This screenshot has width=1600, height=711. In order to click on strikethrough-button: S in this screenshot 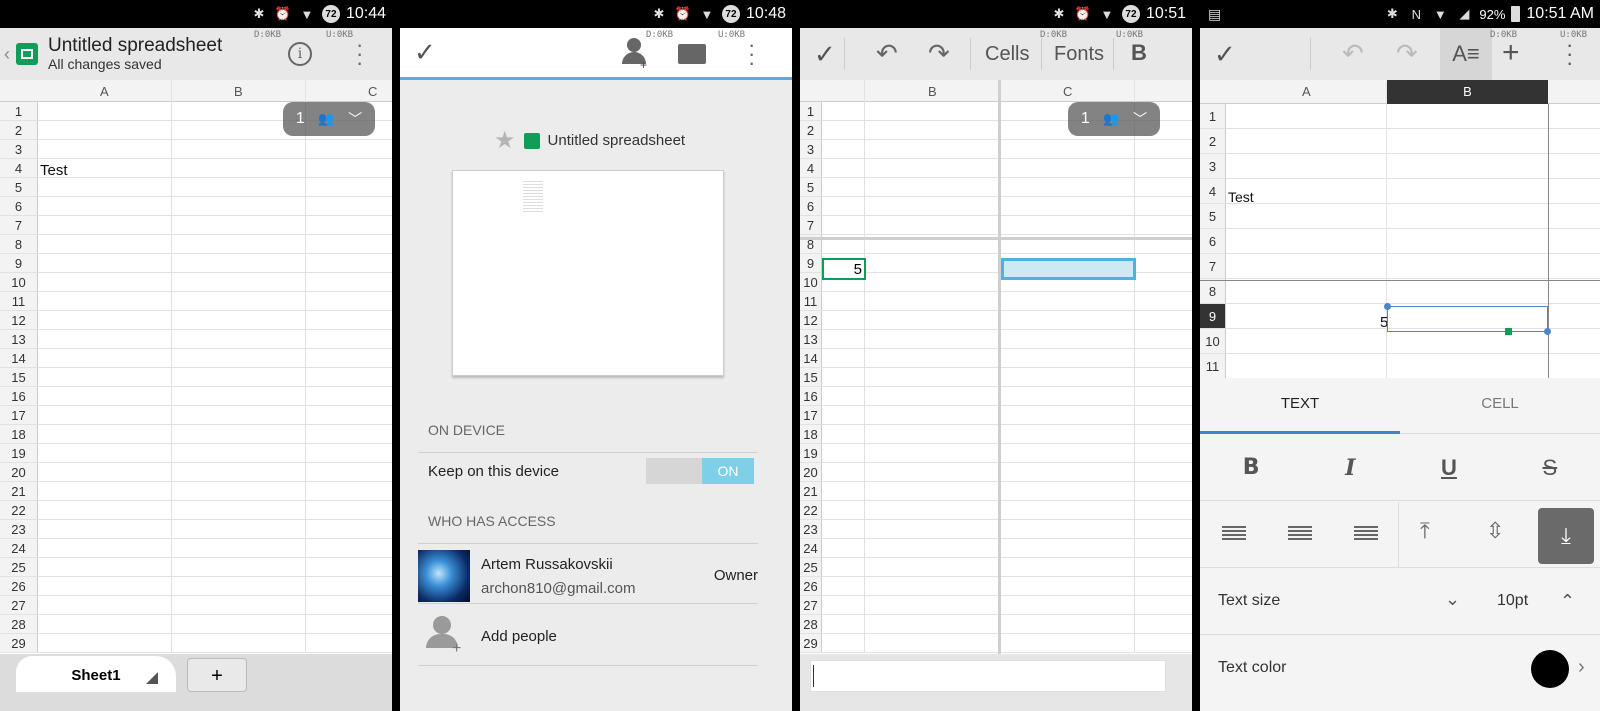, I will do `click(1549, 468)`.